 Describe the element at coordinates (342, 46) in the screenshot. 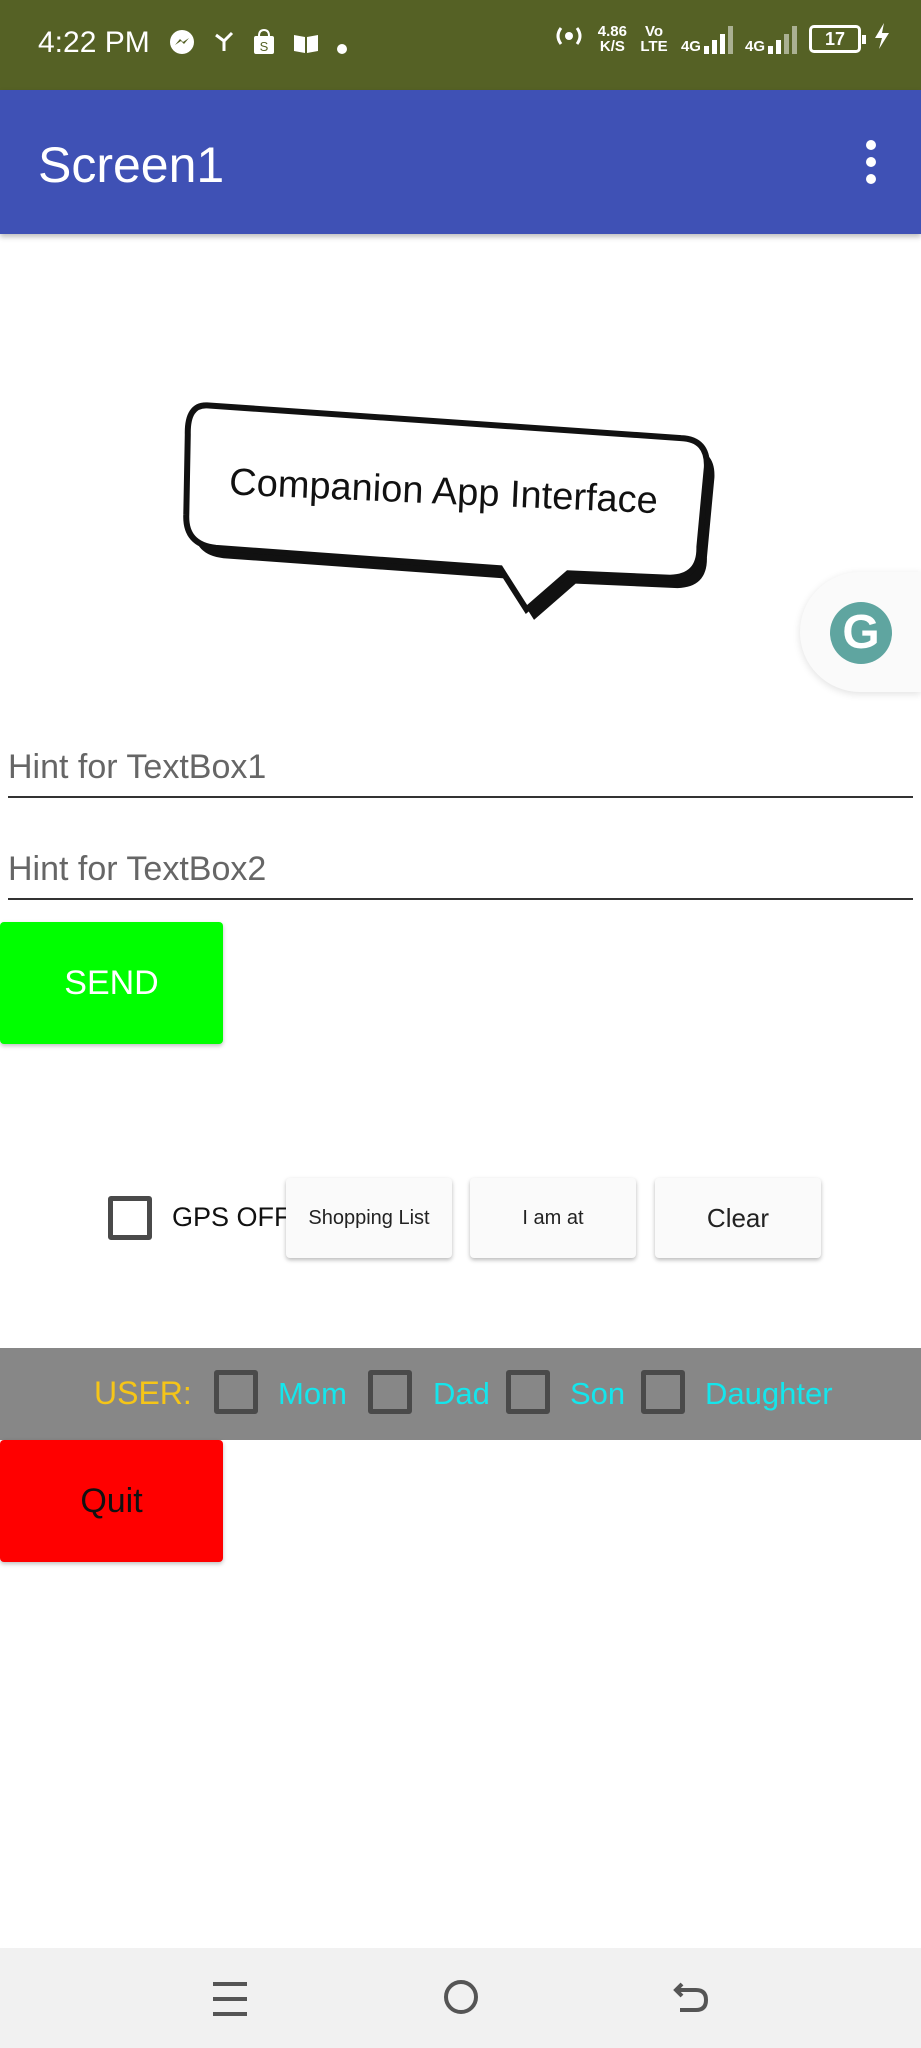

I see `dot-icon` at that location.